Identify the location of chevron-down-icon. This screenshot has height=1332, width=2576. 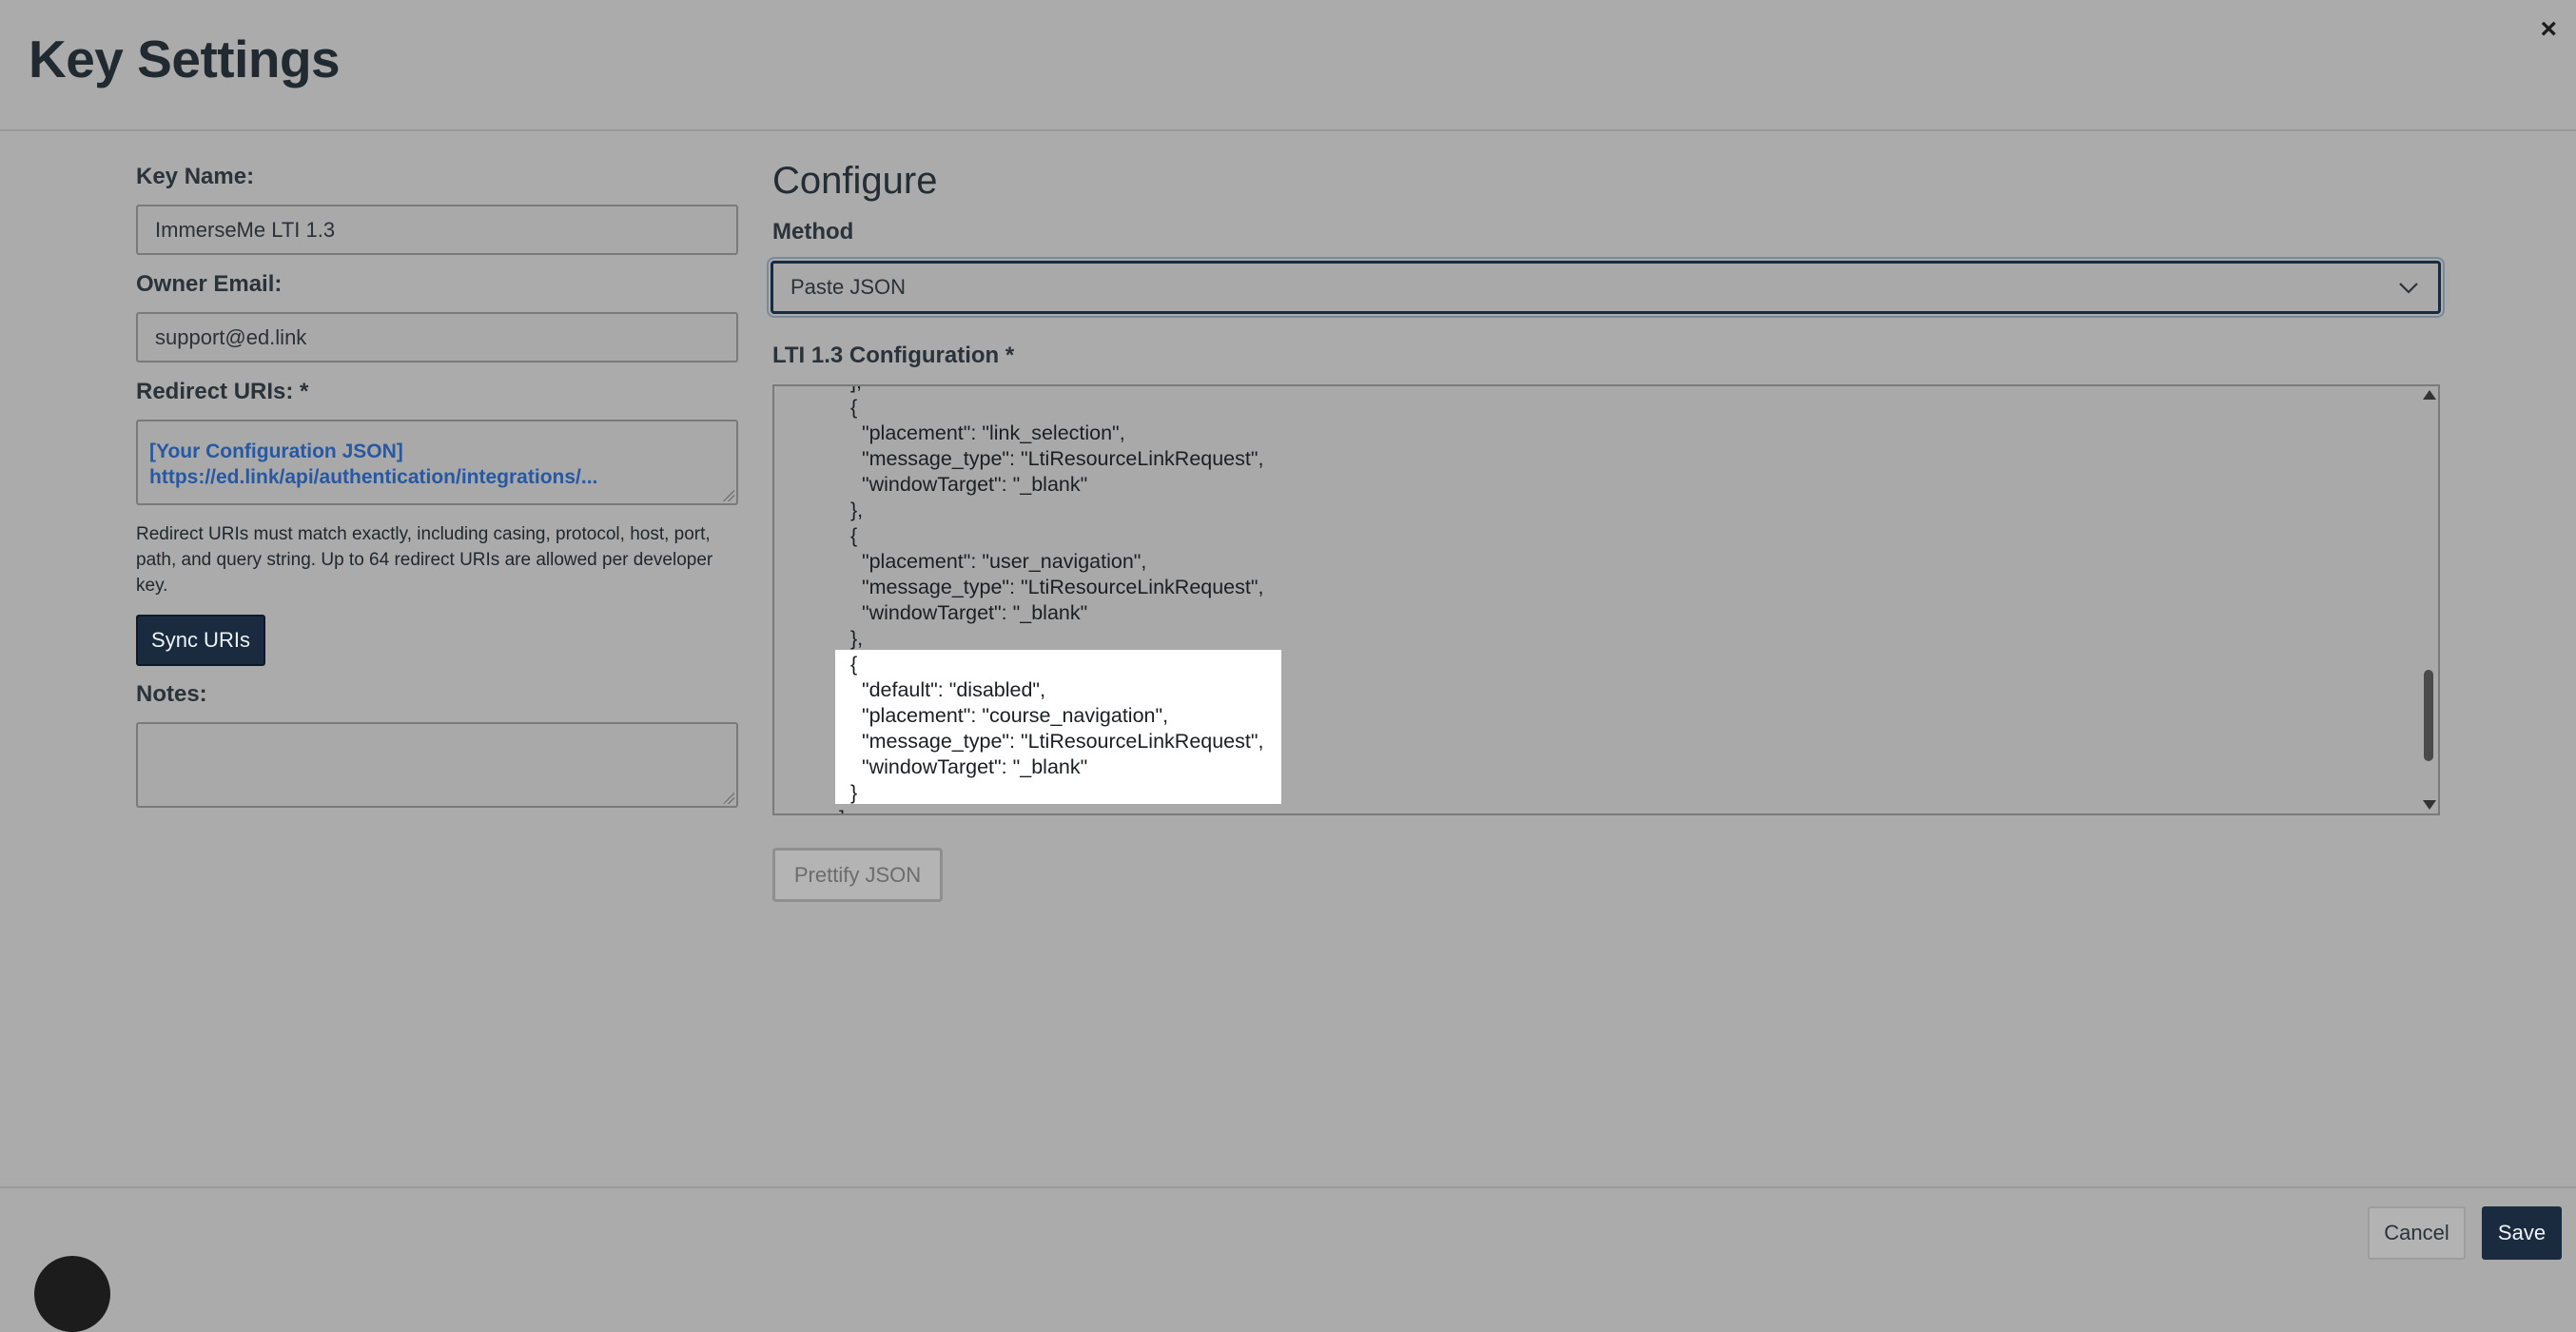
(2408, 288).